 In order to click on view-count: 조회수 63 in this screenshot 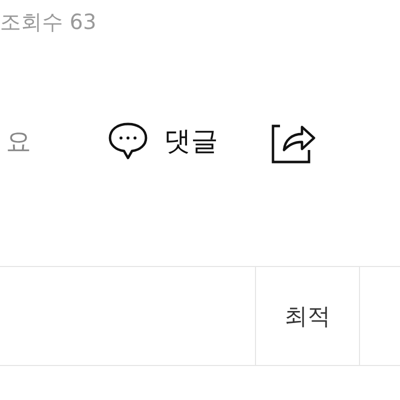, I will do `click(48, 22)`.